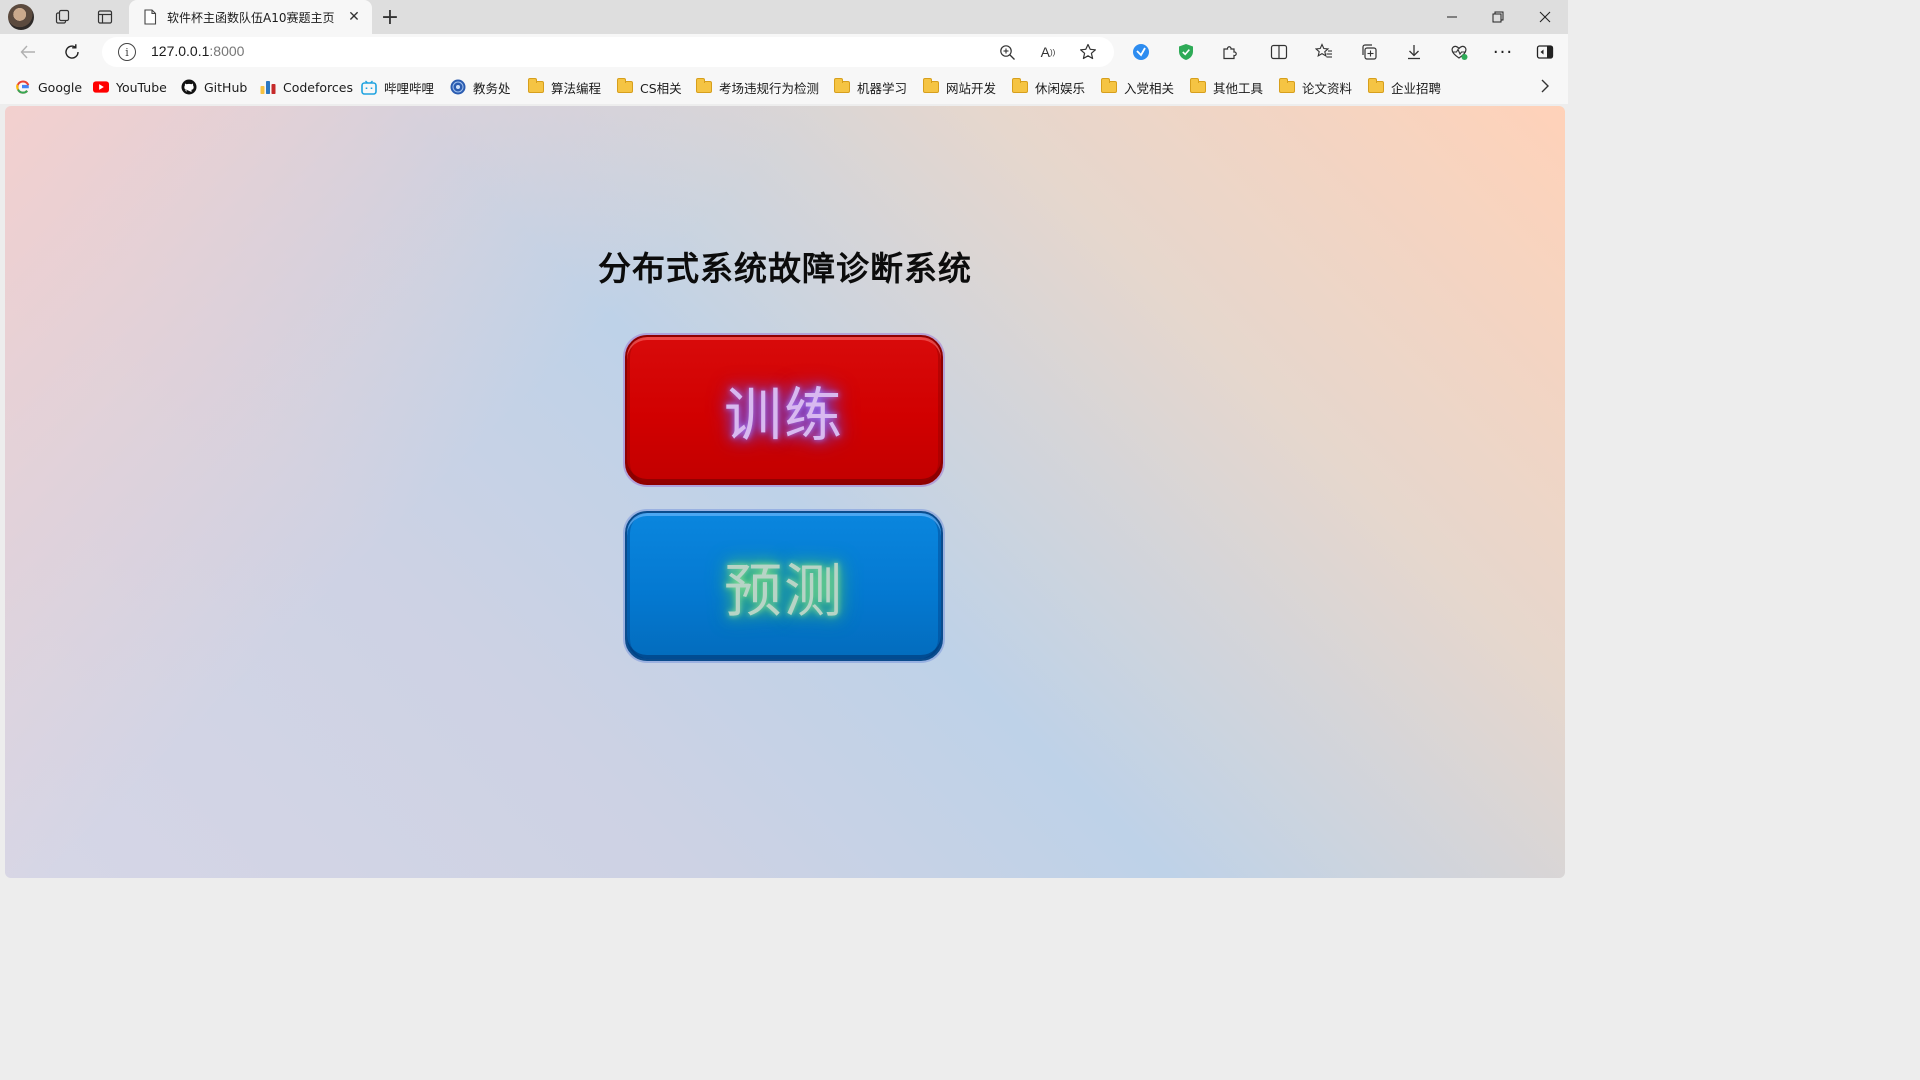 The height and width of the screenshot is (1080, 1920). What do you see at coordinates (564, 87) in the screenshot?
I see `bookmark-folder-algorithms: 算法编程` at bounding box center [564, 87].